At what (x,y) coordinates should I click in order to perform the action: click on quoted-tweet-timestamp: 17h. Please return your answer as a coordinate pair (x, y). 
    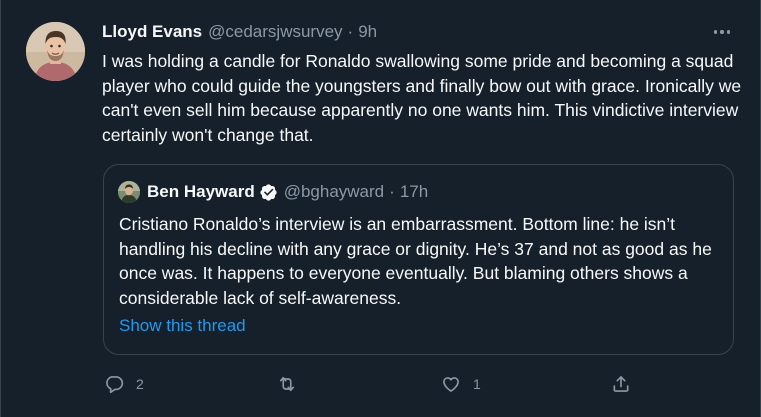
    Looking at the image, I should click on (414, 192).